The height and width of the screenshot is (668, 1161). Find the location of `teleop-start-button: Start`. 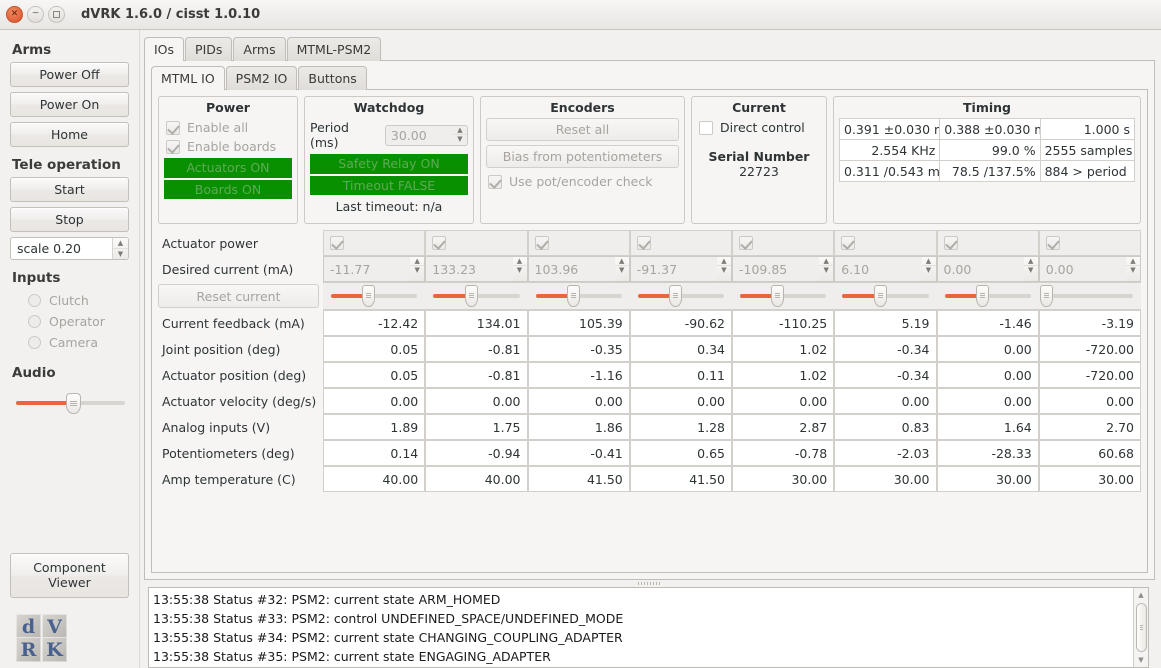

teleop-start-button: Start is located at coordinates (69, 189).